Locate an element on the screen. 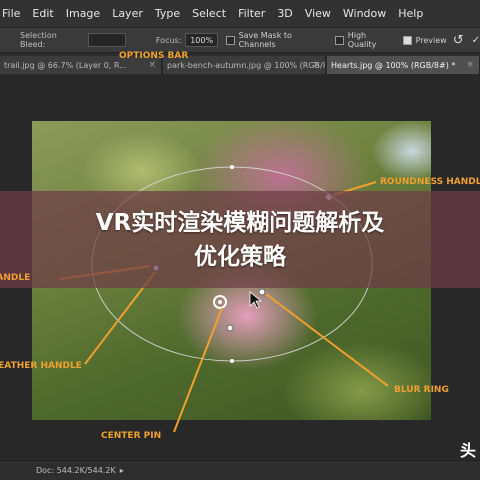 The height and width of the screenshot is (480, 480). save-mask-label: Save Mask to Channels is located at coordinates (265, 40).